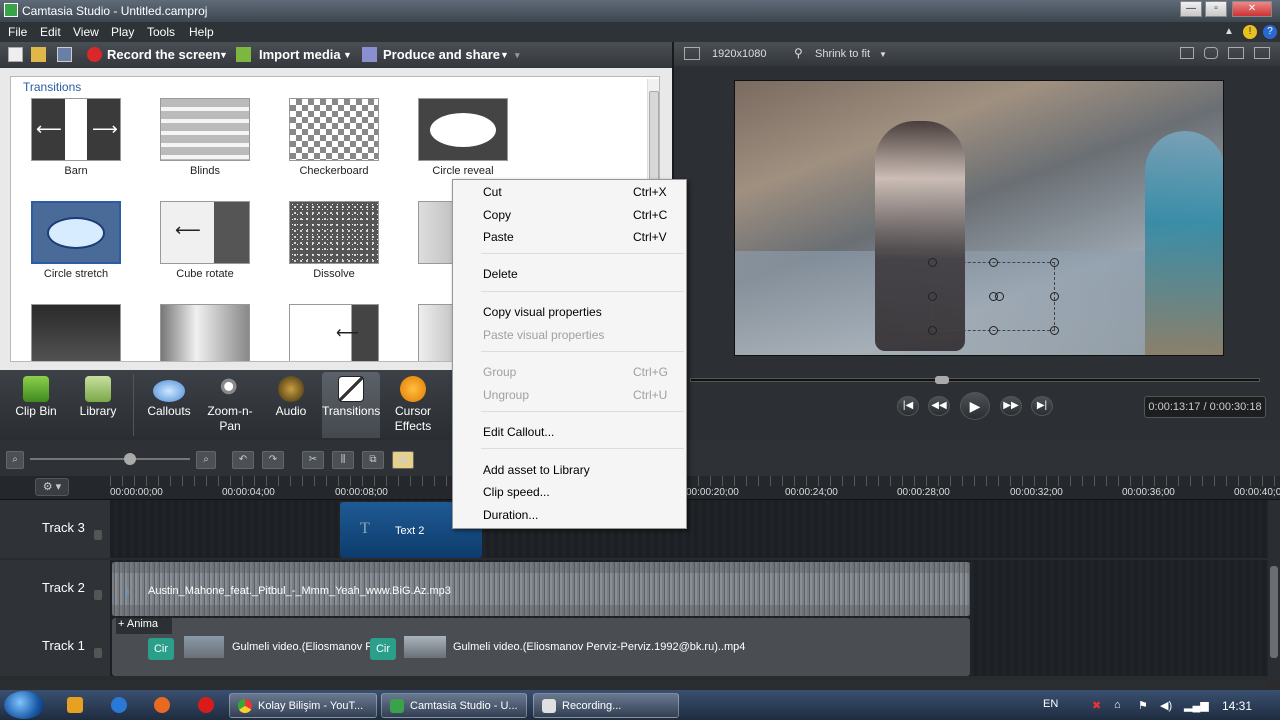  What do you see at coordinates (1196, 705) in the screenshot?
I see `signal-icon: ▂▄▆` at bounding box center [1196, 705].